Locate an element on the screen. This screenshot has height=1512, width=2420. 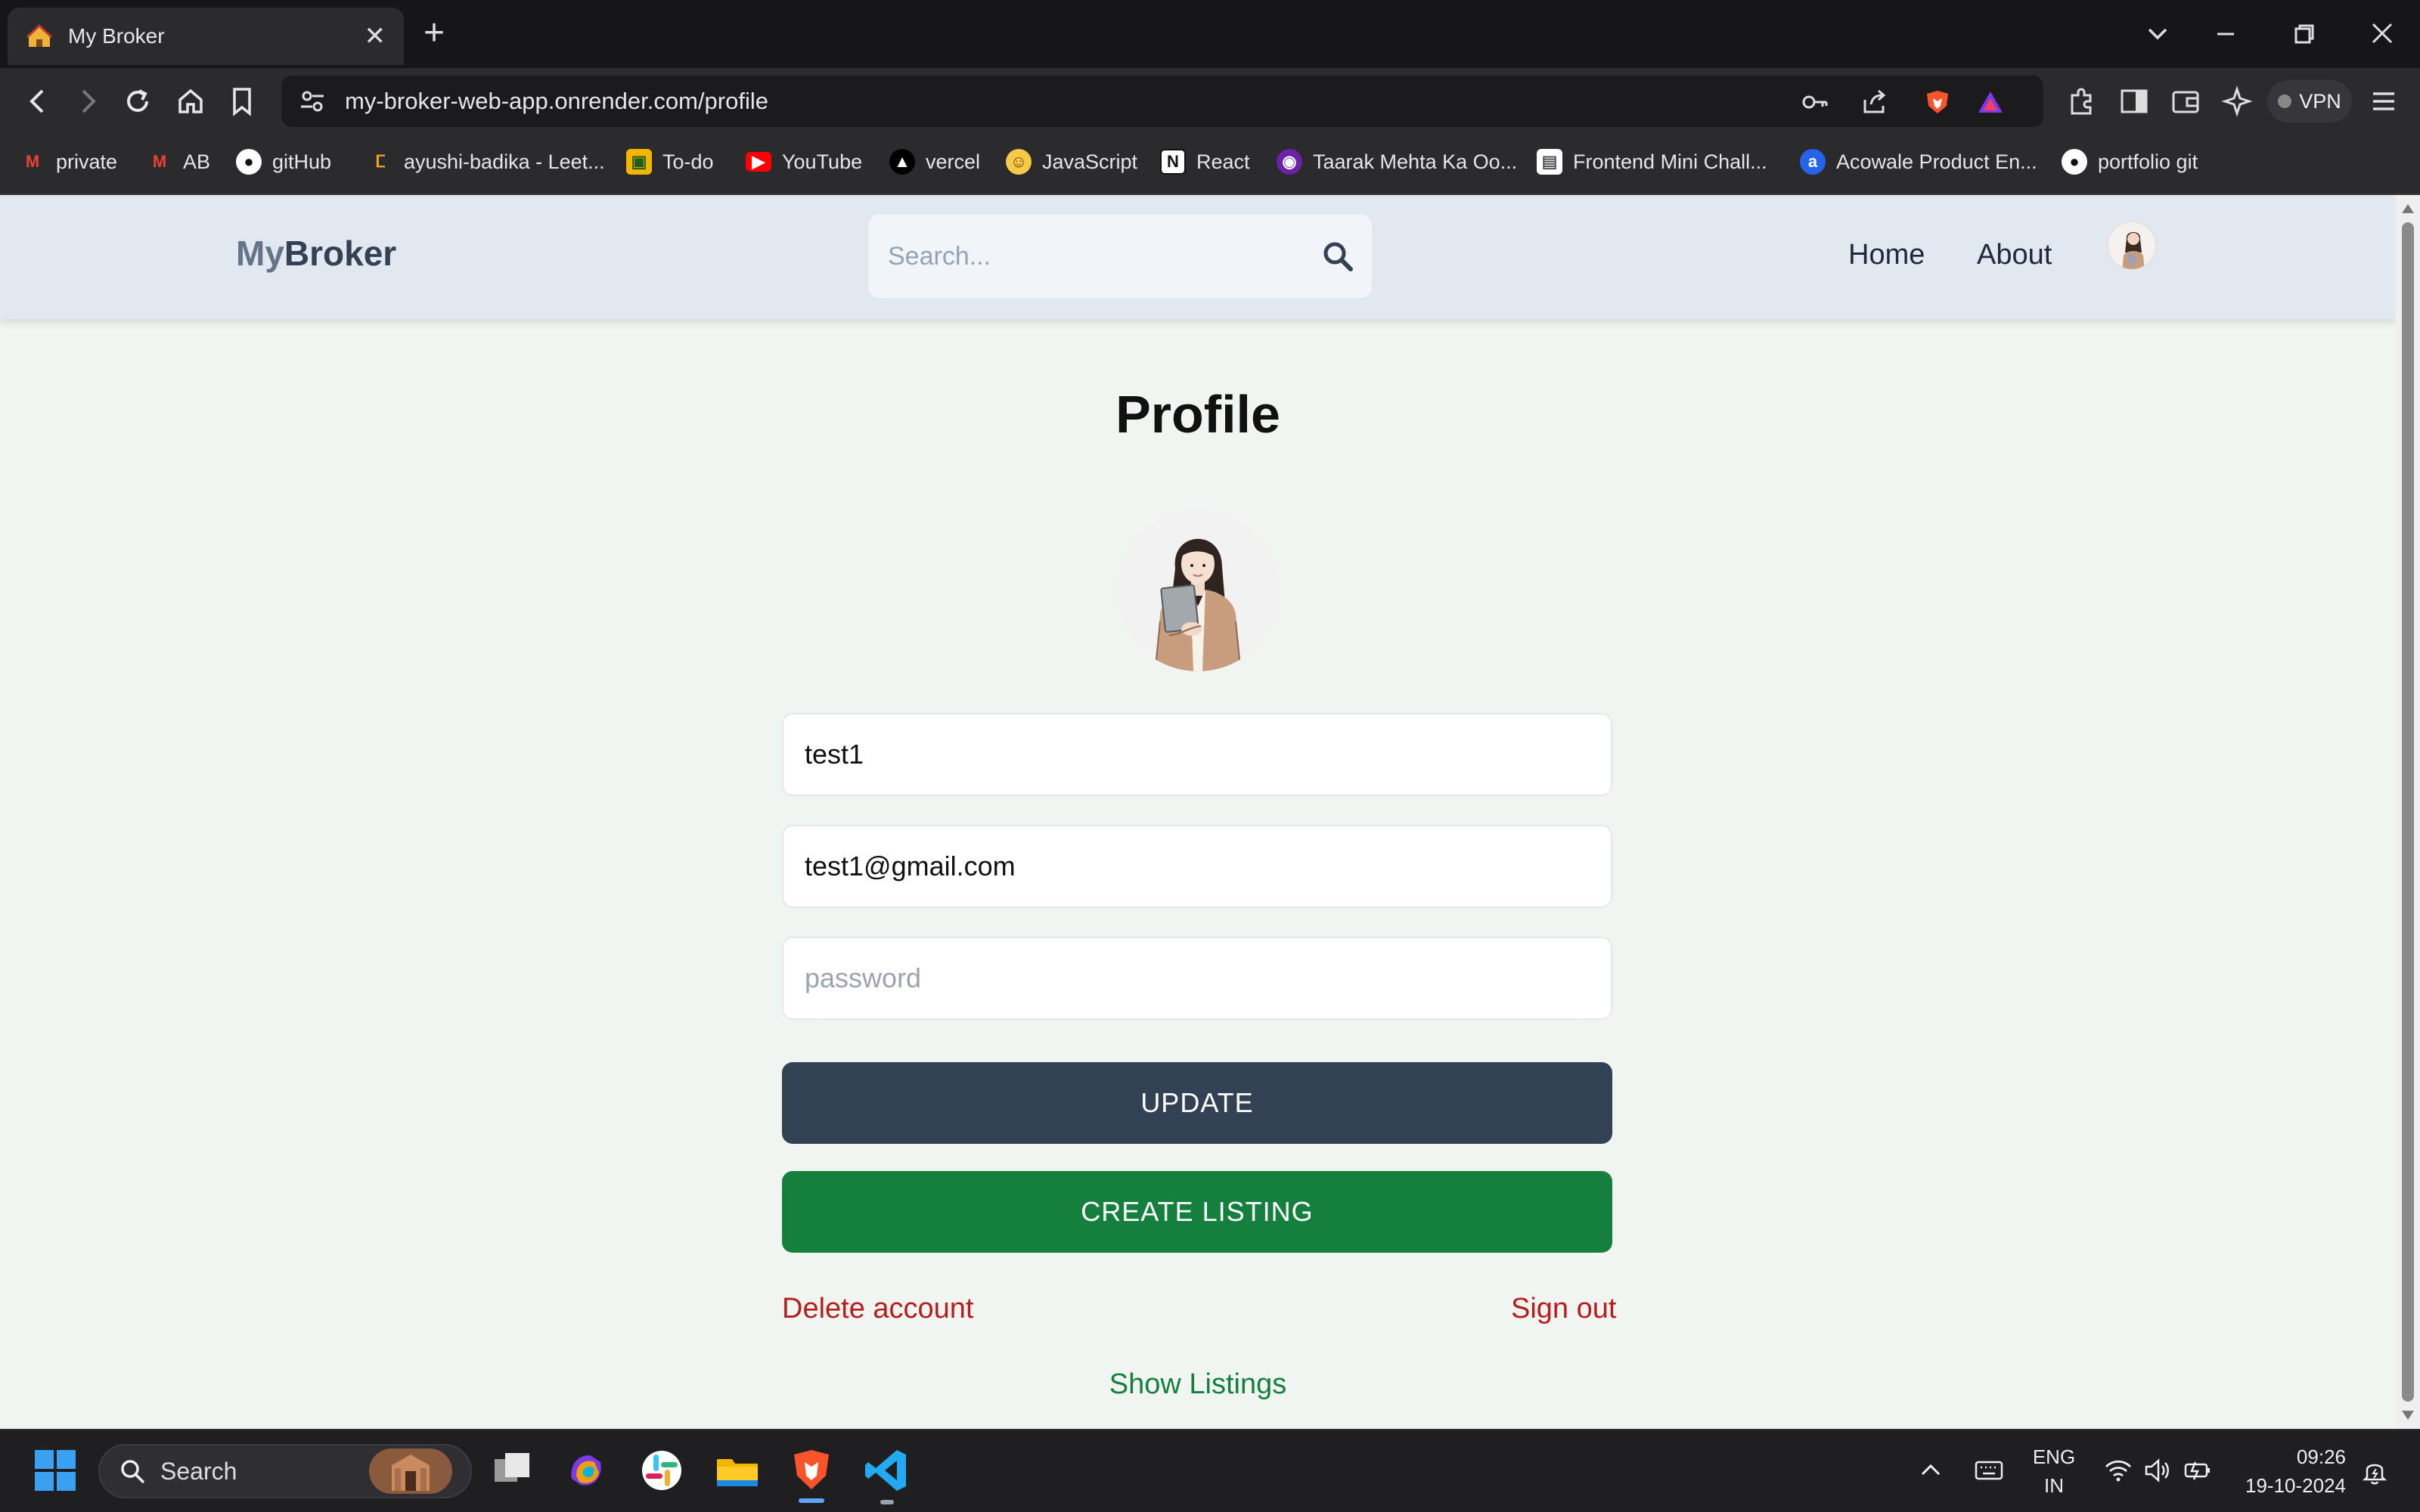
nav-about-link: About is located at coordinates (2014, 255).